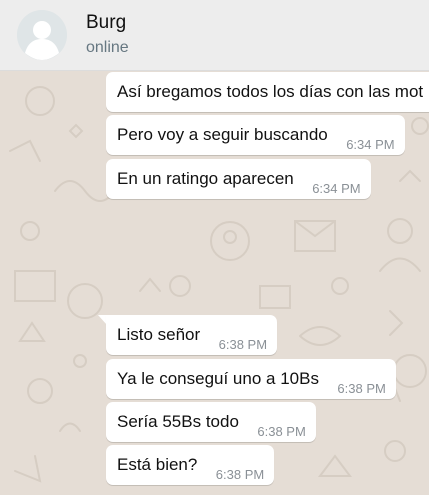 The width and height of the screenshot is (429, 495). I want to click on message-text: Pero voy a seguir buscando, so click(222, 134).